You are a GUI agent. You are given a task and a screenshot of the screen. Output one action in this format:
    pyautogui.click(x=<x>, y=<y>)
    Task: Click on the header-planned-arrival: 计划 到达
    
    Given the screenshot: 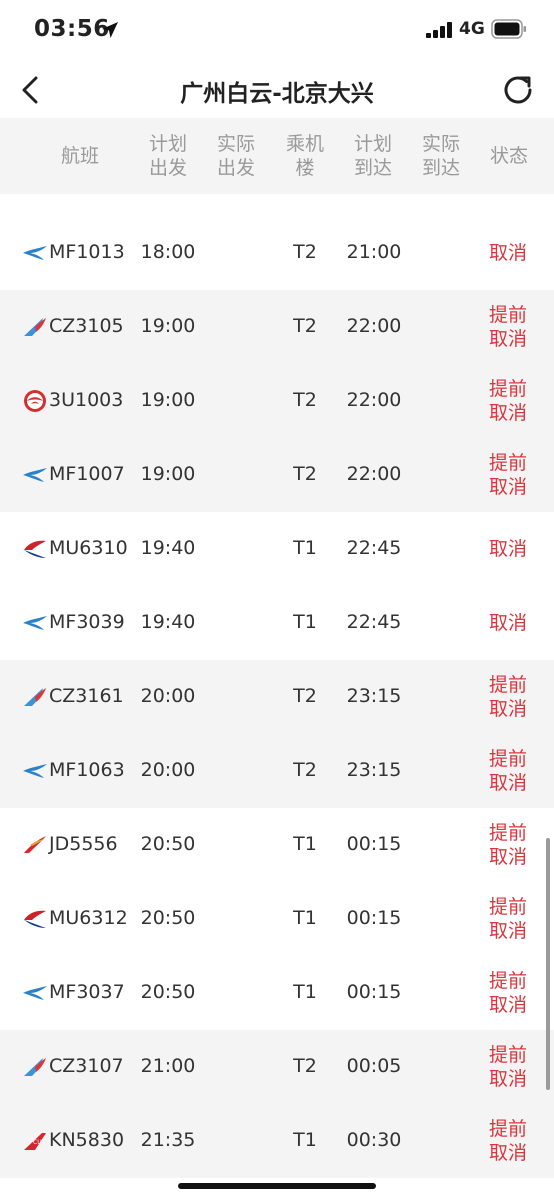 What is the action you would take?
    pyautogui.click(x=372, y=156)
    